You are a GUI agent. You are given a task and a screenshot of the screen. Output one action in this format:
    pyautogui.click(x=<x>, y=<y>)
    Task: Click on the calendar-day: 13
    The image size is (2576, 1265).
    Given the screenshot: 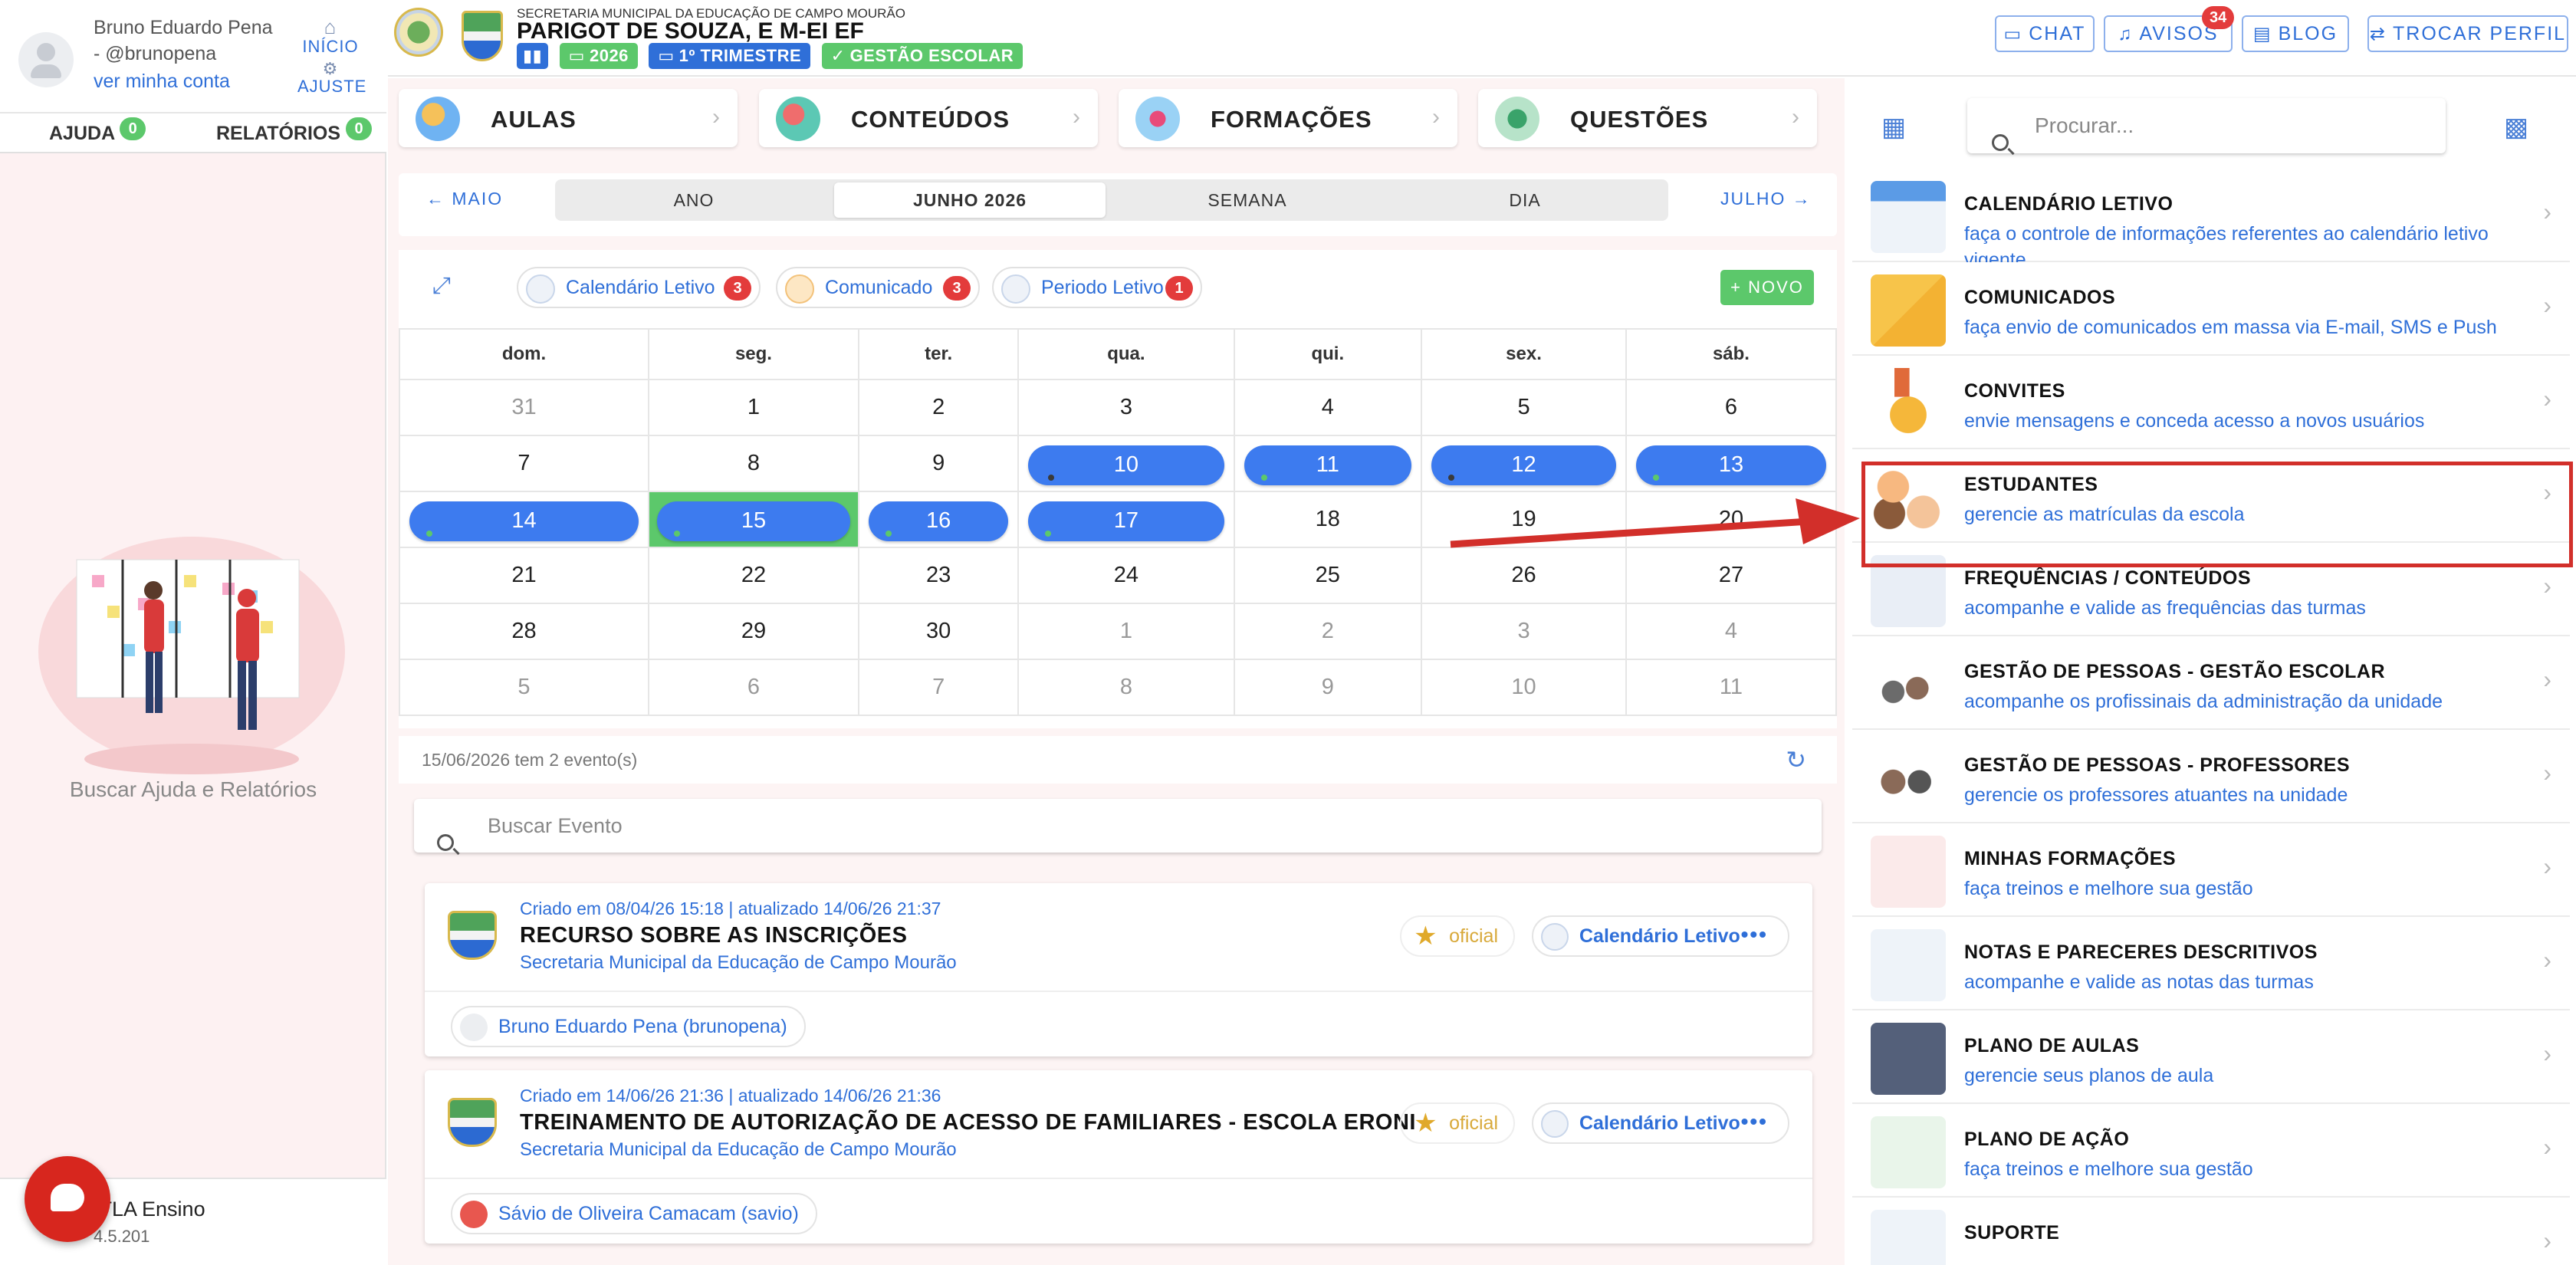 What is the action you would take?
    pyautogui.click(x=1732, y=464)
    